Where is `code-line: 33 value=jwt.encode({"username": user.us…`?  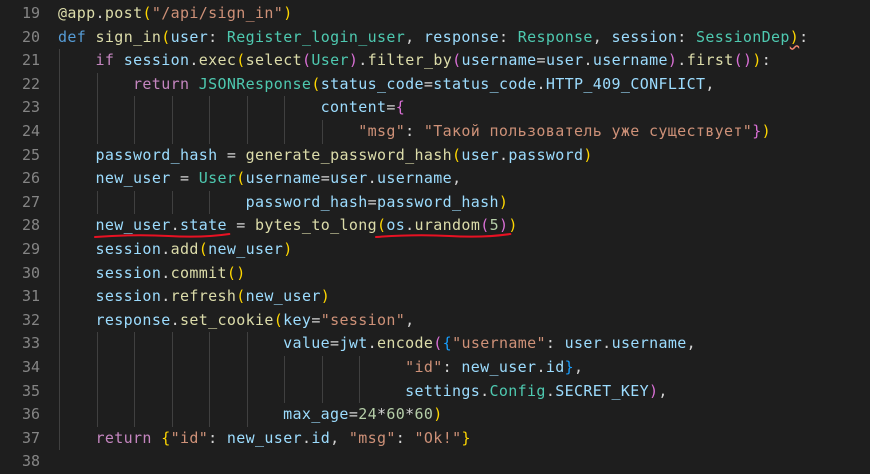
code-line: 33 value=jwt.encode({"username": user.us… is located at coordinates (435, 344).